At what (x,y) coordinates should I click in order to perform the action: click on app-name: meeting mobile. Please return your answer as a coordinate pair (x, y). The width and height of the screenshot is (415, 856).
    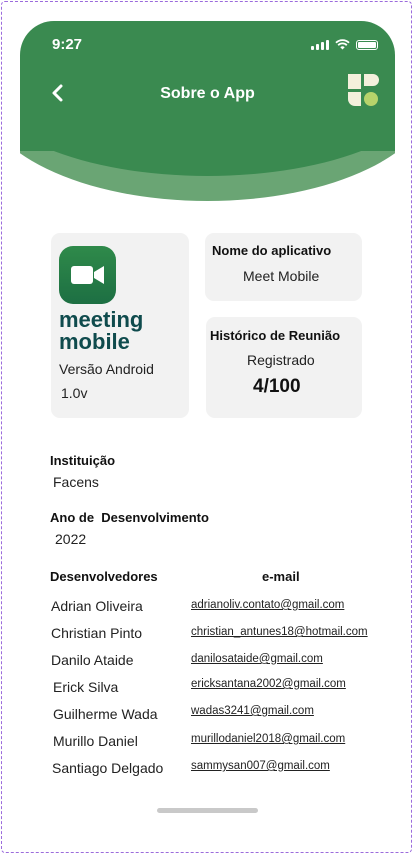
    Looking at the image, I should click on (101, 331).